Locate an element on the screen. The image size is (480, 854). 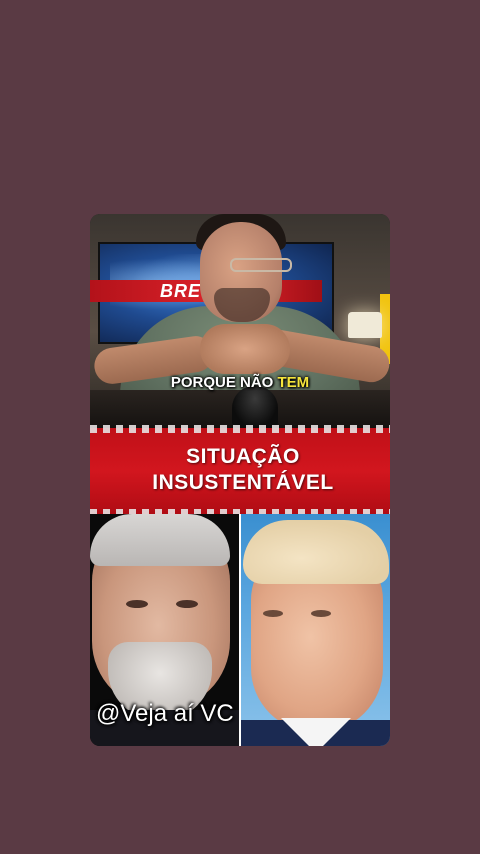
subtitle-highlight: TEM is located at coordinates (293, 382).